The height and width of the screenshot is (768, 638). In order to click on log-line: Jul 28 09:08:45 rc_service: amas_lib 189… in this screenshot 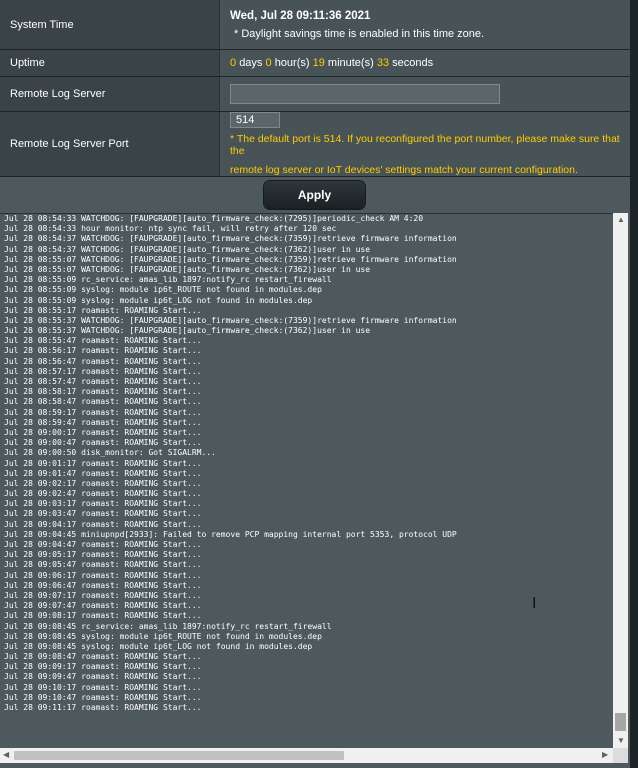, I will do `click(168, 626)`.